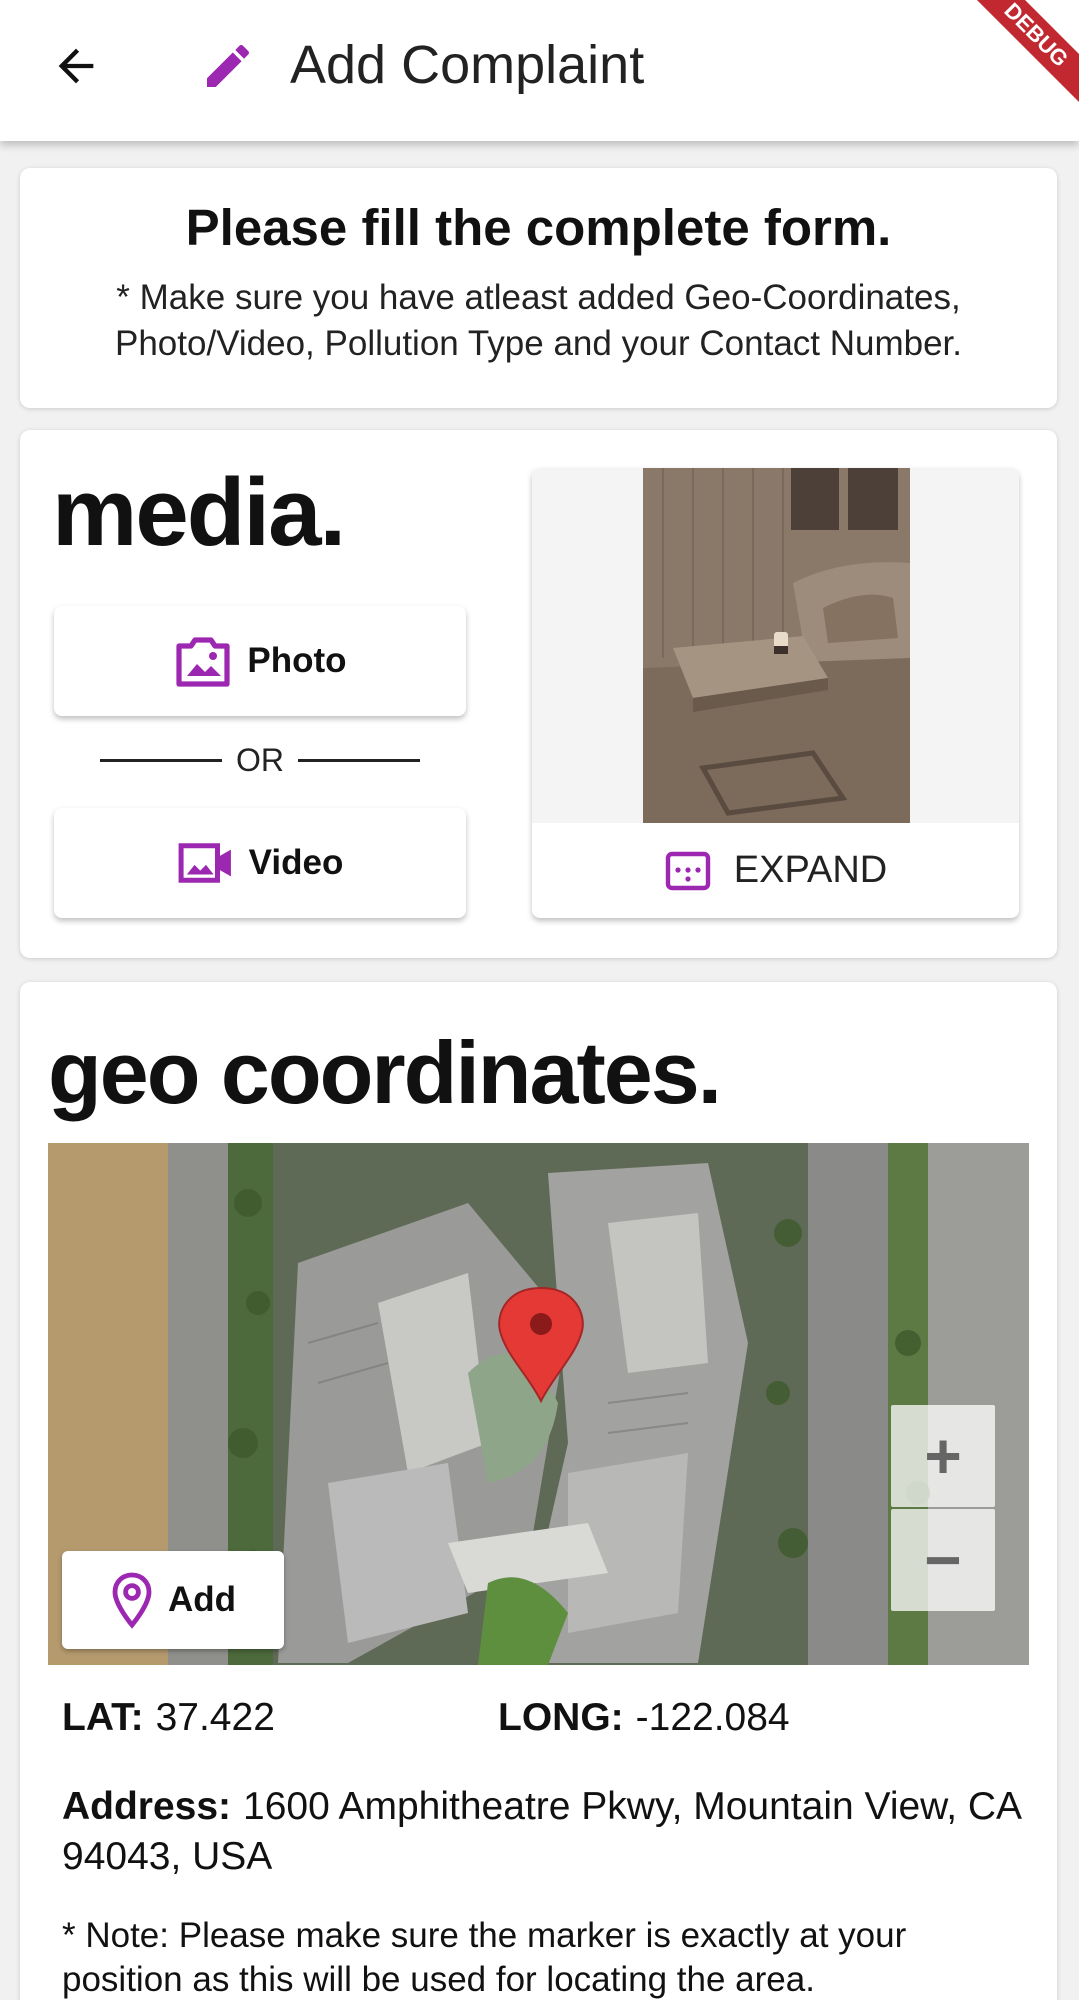 Image resolution: width=1079 pixels, height=2000 pixels. I want to click on media-preview: EXPAND, so click(775, 693).